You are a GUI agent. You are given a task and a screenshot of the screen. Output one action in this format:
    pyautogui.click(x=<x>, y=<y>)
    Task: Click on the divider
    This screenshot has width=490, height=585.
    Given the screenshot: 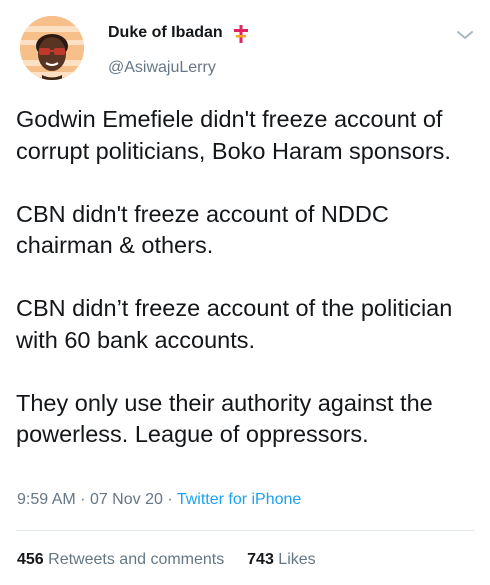 What is the action you would take?
    pyautogui.click(x=245, y=530)
    